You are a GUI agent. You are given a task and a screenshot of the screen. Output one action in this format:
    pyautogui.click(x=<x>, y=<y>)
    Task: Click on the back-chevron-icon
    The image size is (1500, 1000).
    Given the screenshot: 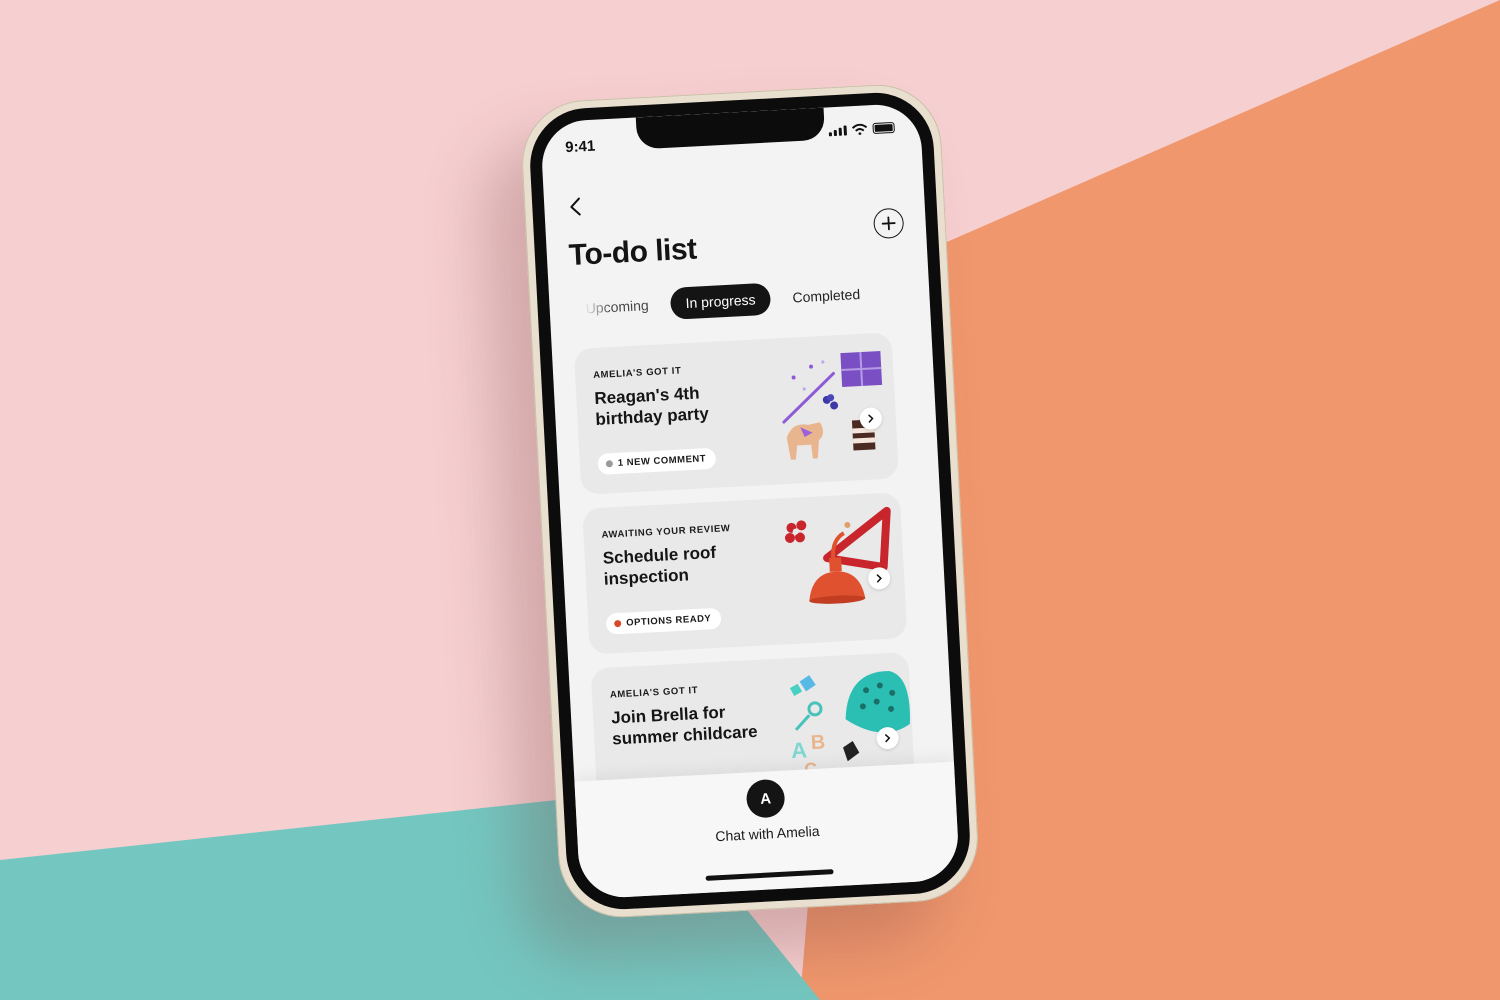 What is the action you would take?
    pyautogui.click(x=575, y=206)
    